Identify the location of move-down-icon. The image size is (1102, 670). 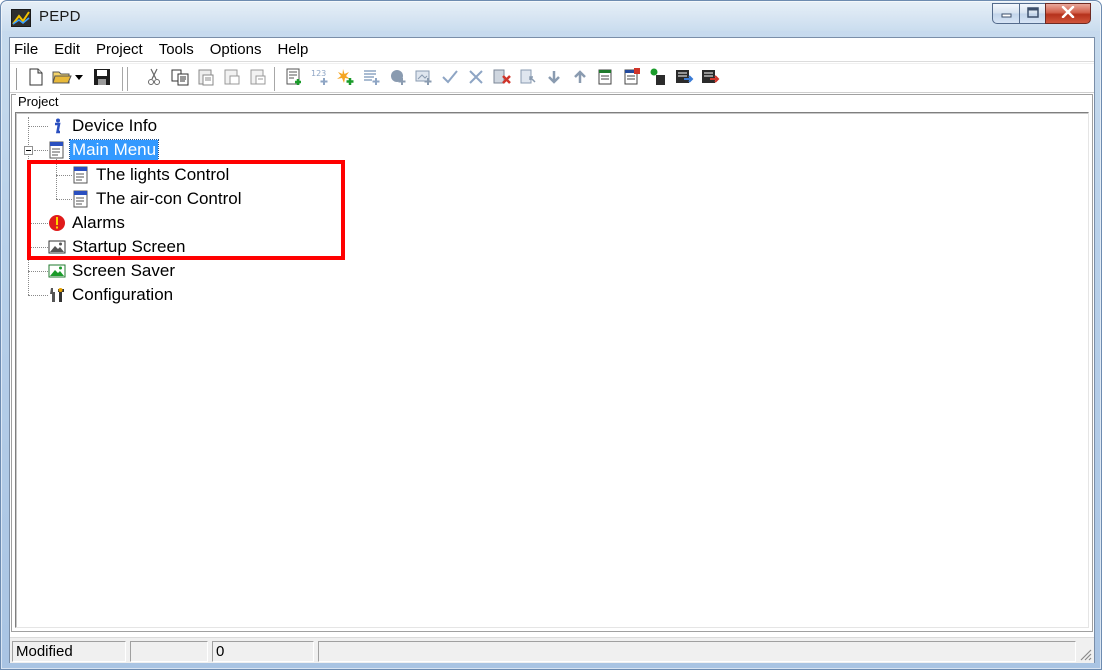
(554, 79).